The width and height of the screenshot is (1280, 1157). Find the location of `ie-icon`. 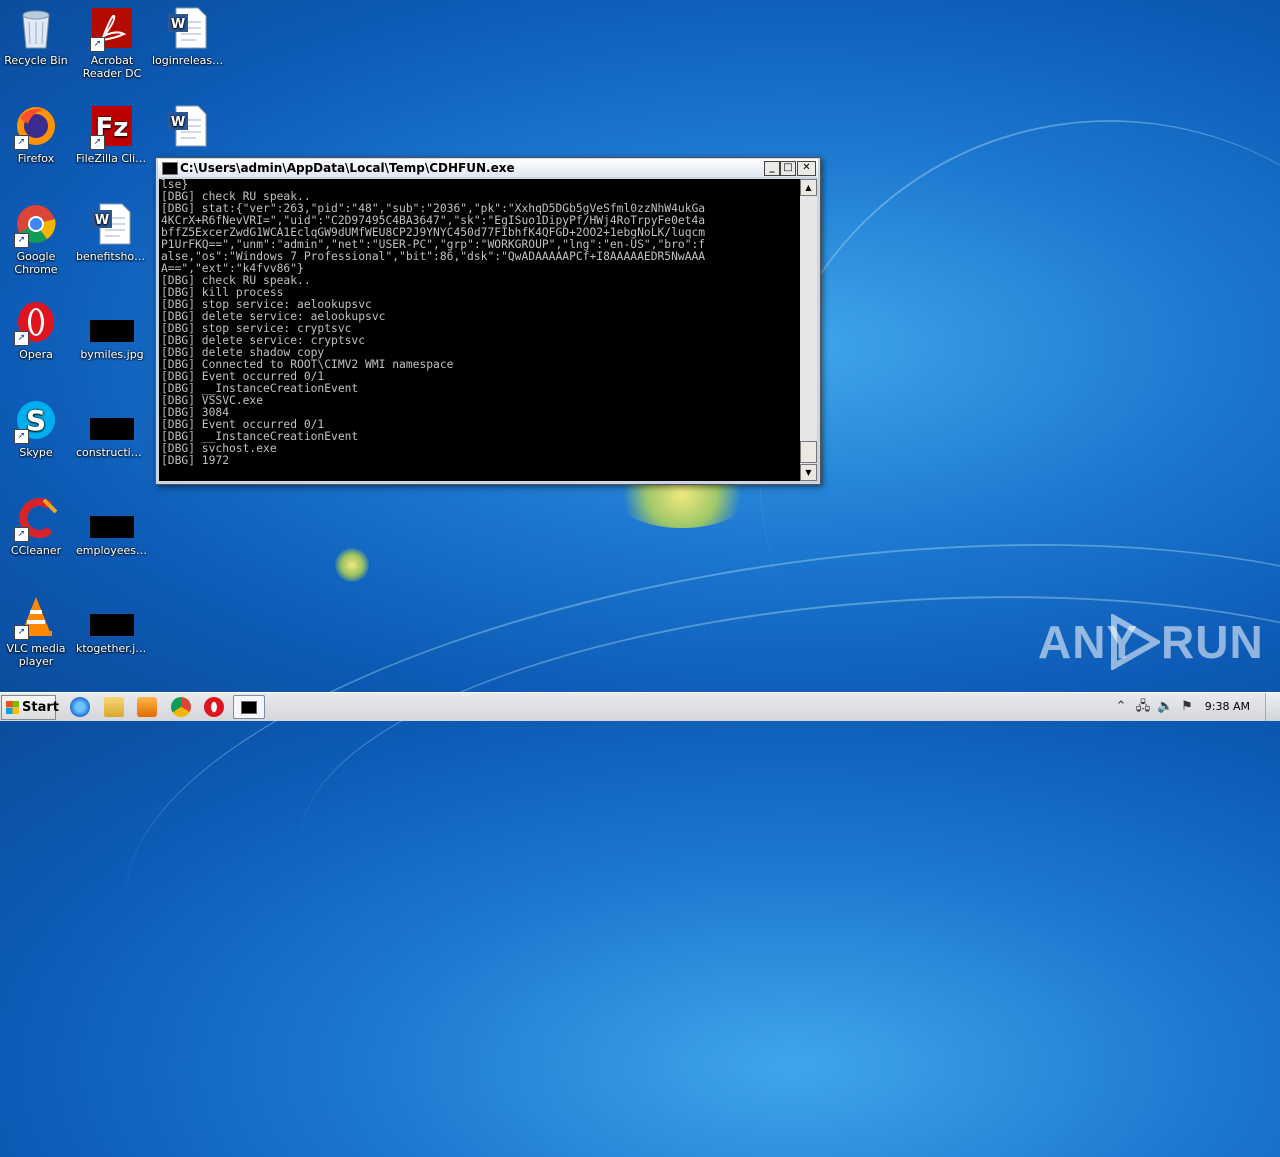

ie-icon is located at coordinates (80, 707).